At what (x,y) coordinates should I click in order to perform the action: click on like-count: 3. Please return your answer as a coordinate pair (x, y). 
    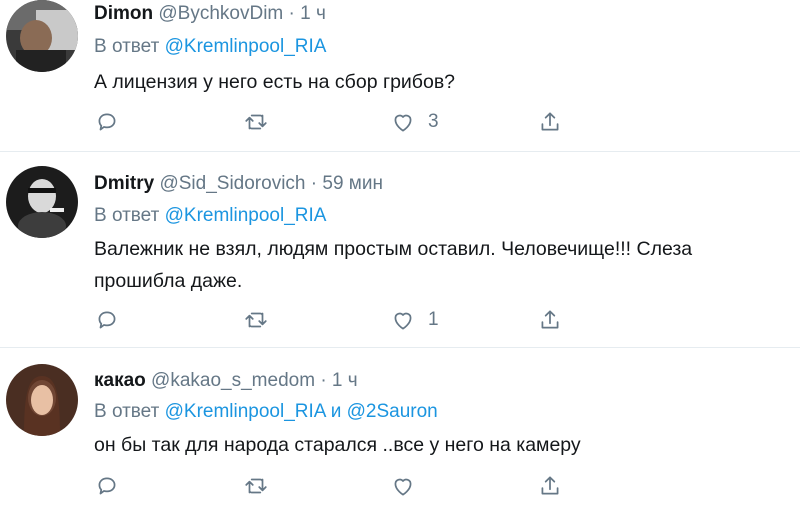
    Looking at the image, I should click on (433, 121).